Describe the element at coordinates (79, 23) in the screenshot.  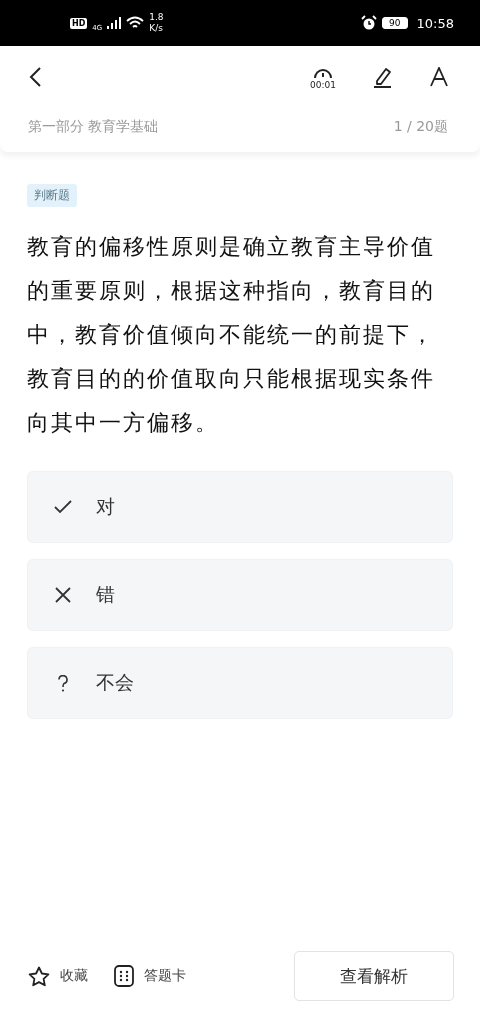
I see `hd-badge: HD` at that location.